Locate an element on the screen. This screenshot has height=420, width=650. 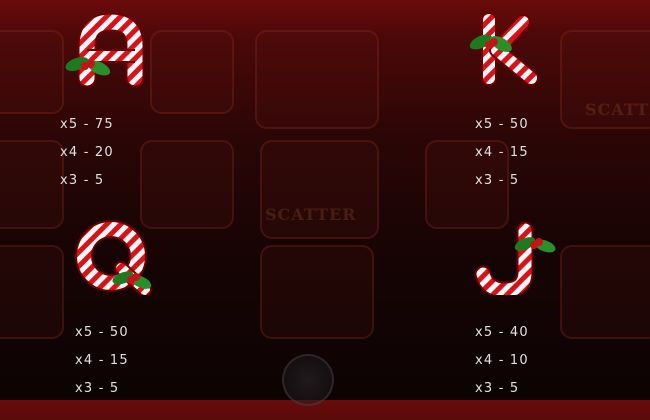
payout-x4: x4 - 20 is located at coordinates (87, 152).